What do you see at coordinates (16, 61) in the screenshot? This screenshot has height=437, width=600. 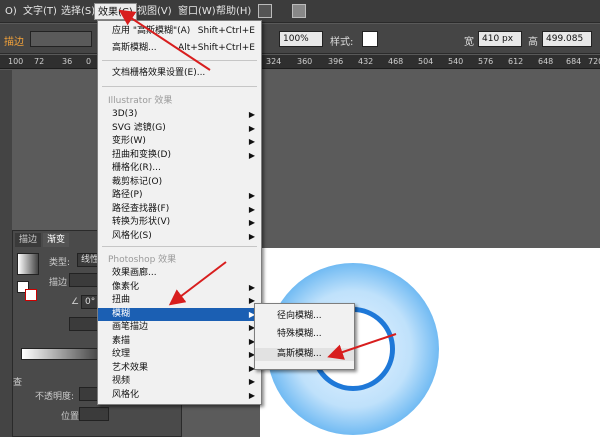 I see `ruler-label: 100` at bounding box center [16, 61].